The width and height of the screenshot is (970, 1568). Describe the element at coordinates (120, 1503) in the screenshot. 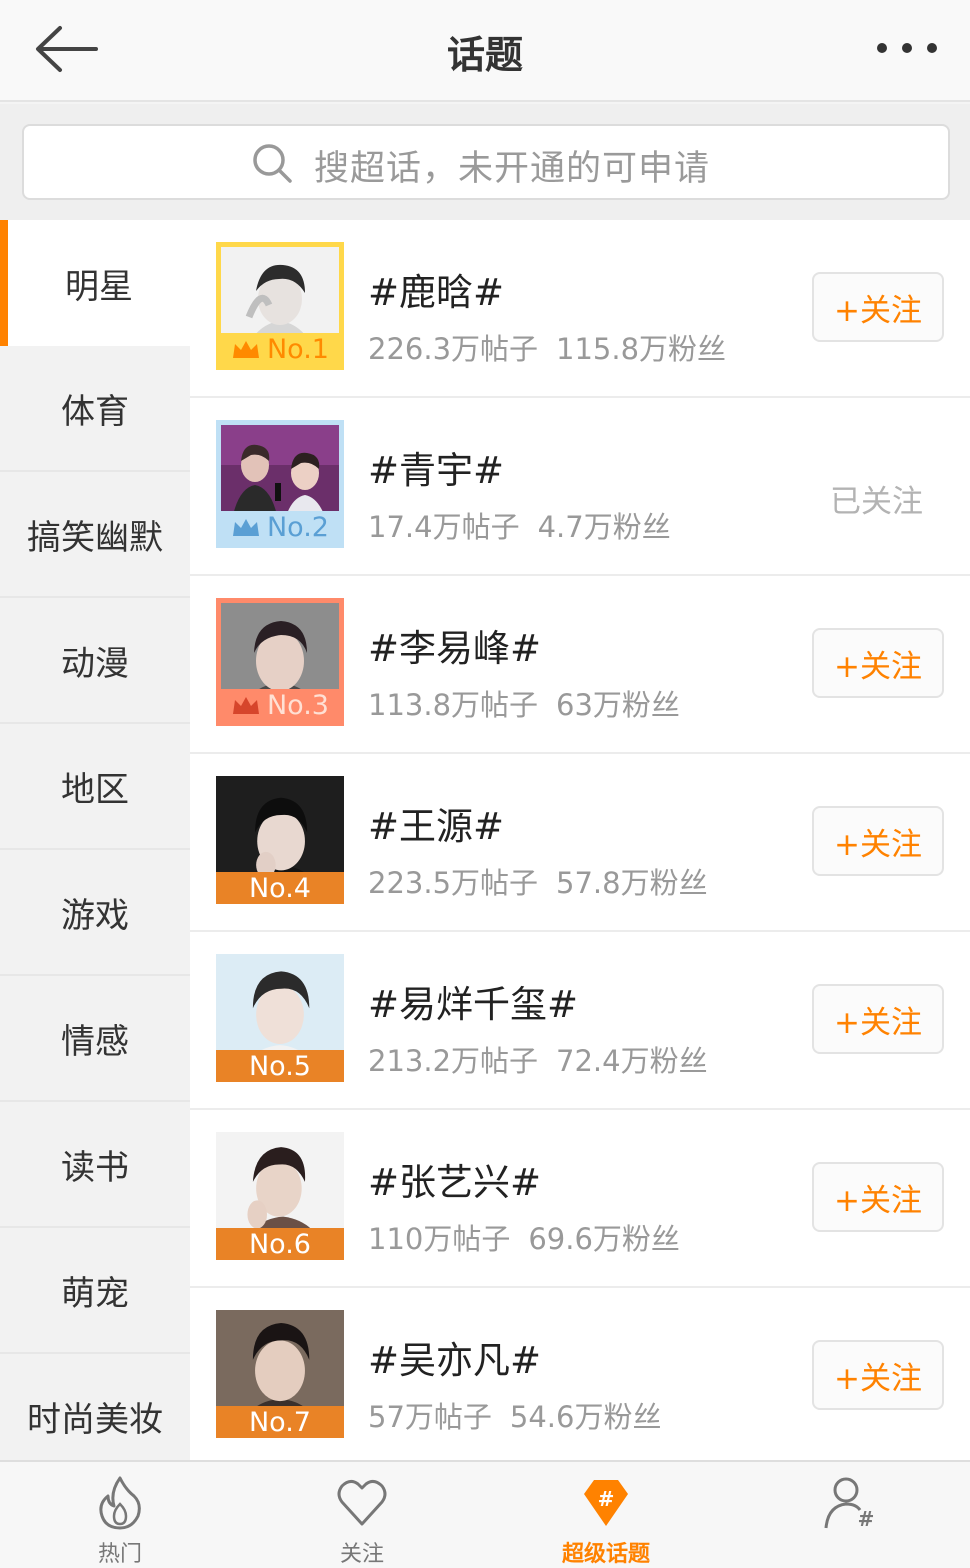

I see `flame-icon` at that location.